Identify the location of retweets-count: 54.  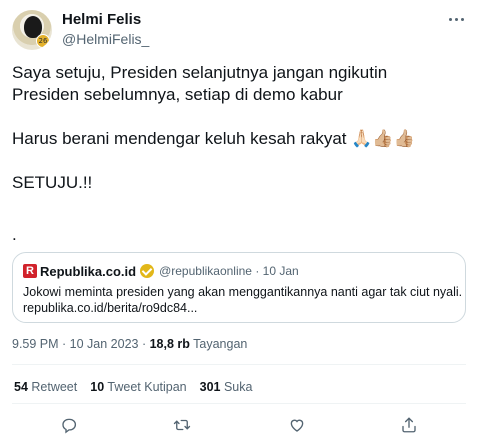
(21, 387).